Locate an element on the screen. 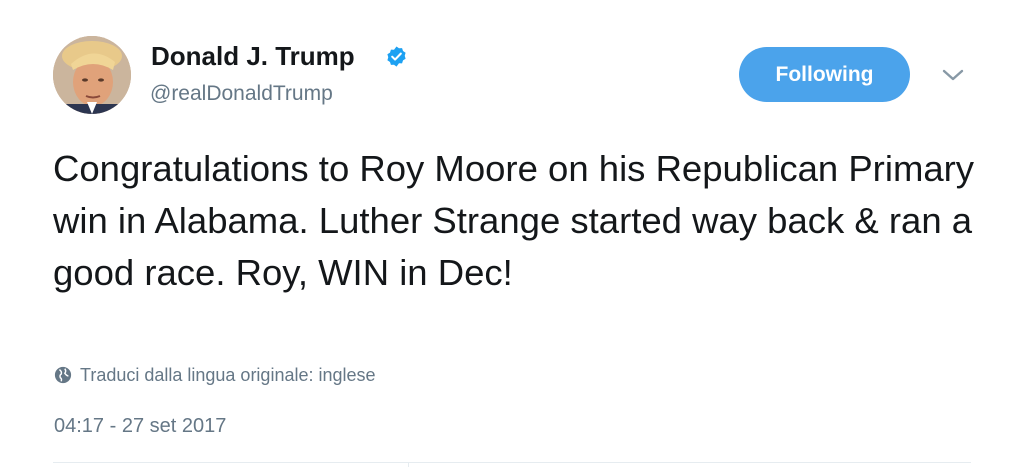  profile-photo is located at coordinates (92, 75).